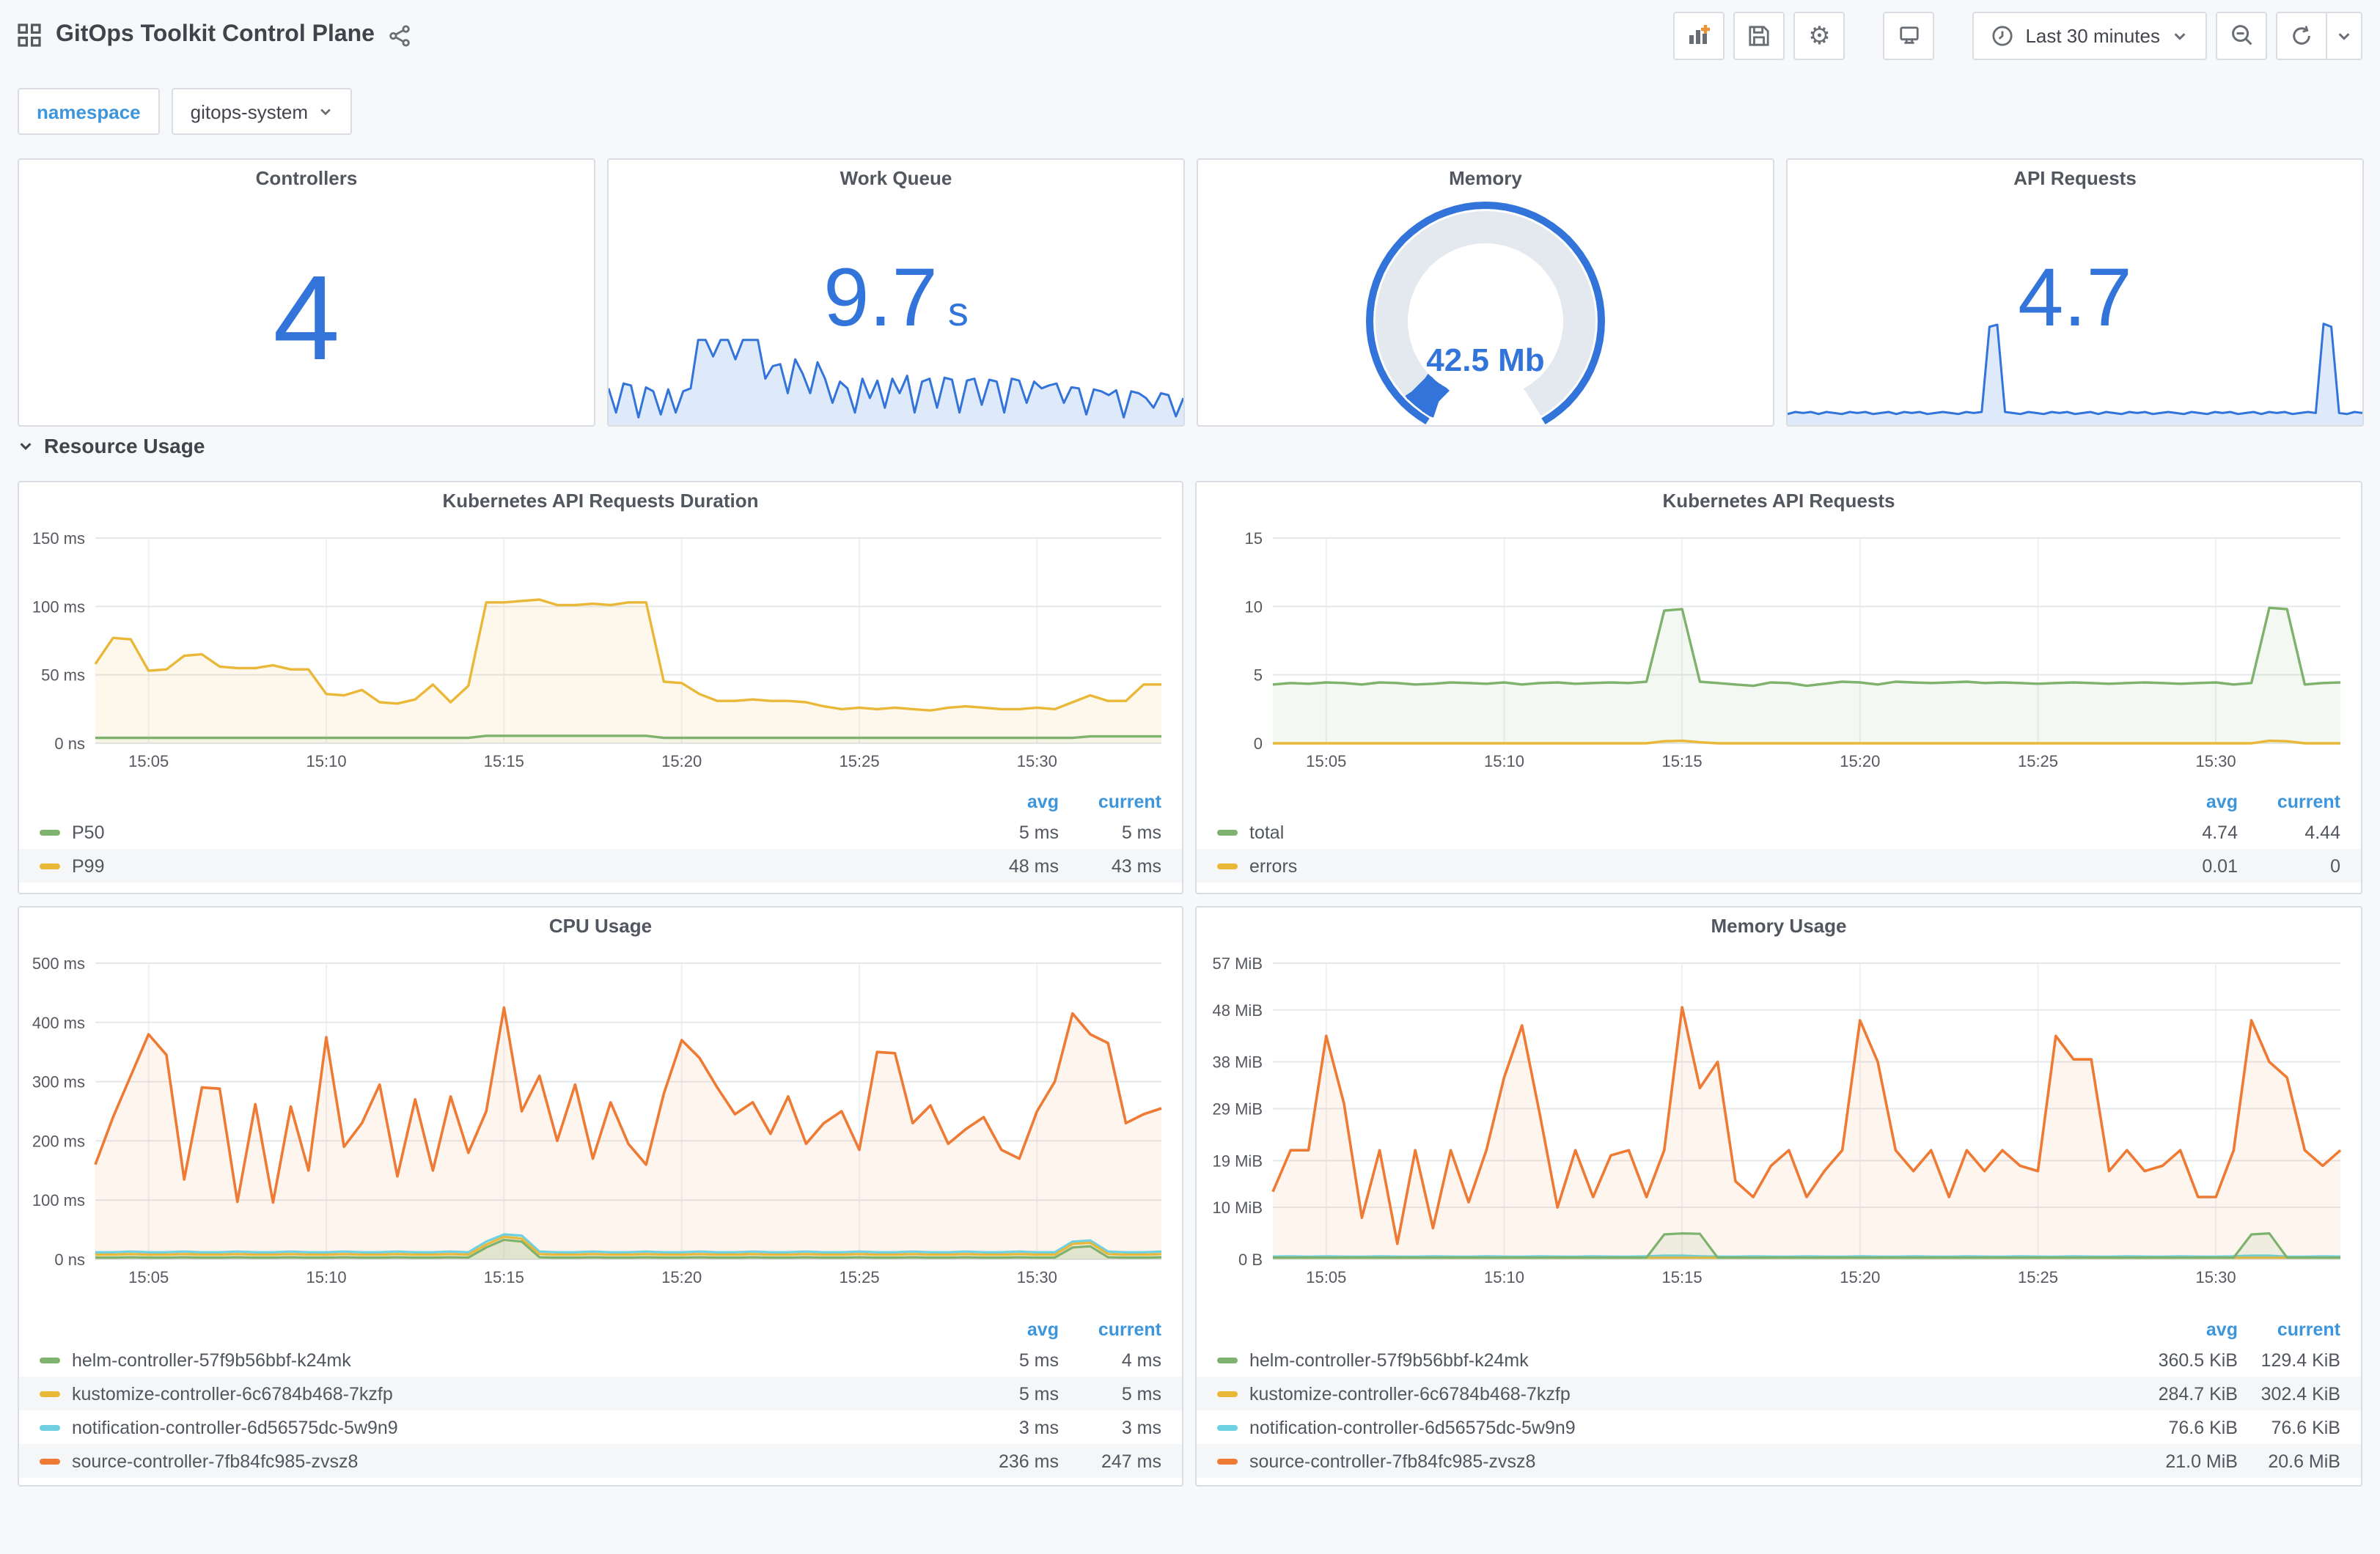 The image size is (2380, 1554). I want to click on panel-title: Memory Usage, so click(1779, 926).